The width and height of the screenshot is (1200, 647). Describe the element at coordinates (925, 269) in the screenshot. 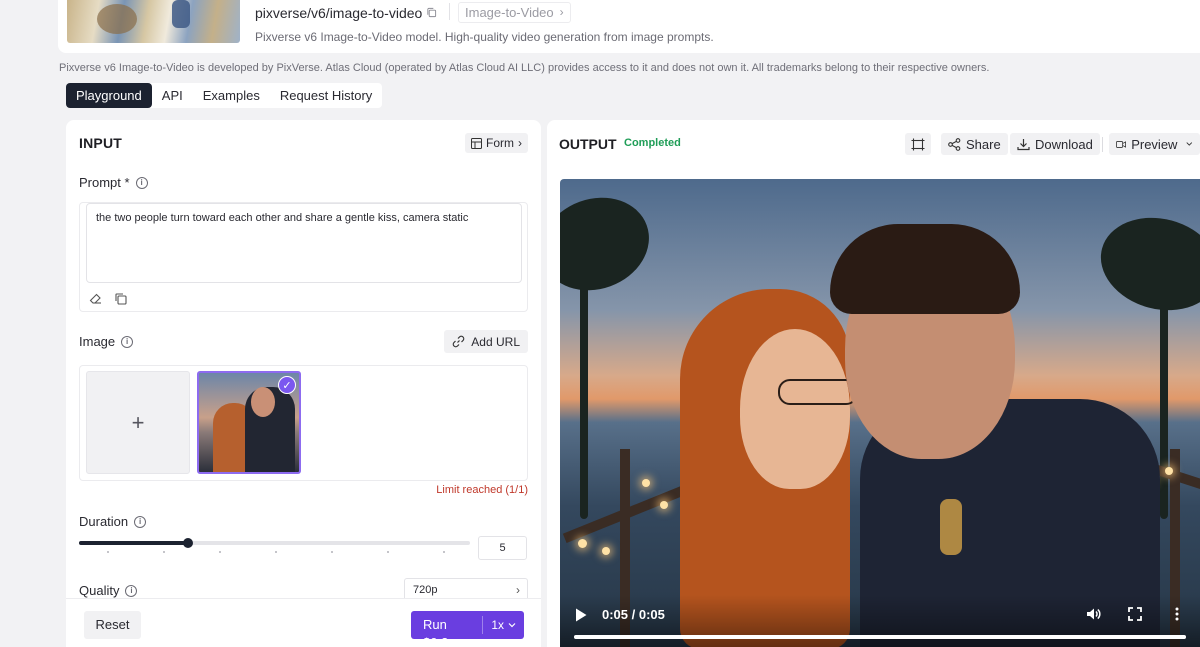

I see `video-scene-man-hair` at that location.